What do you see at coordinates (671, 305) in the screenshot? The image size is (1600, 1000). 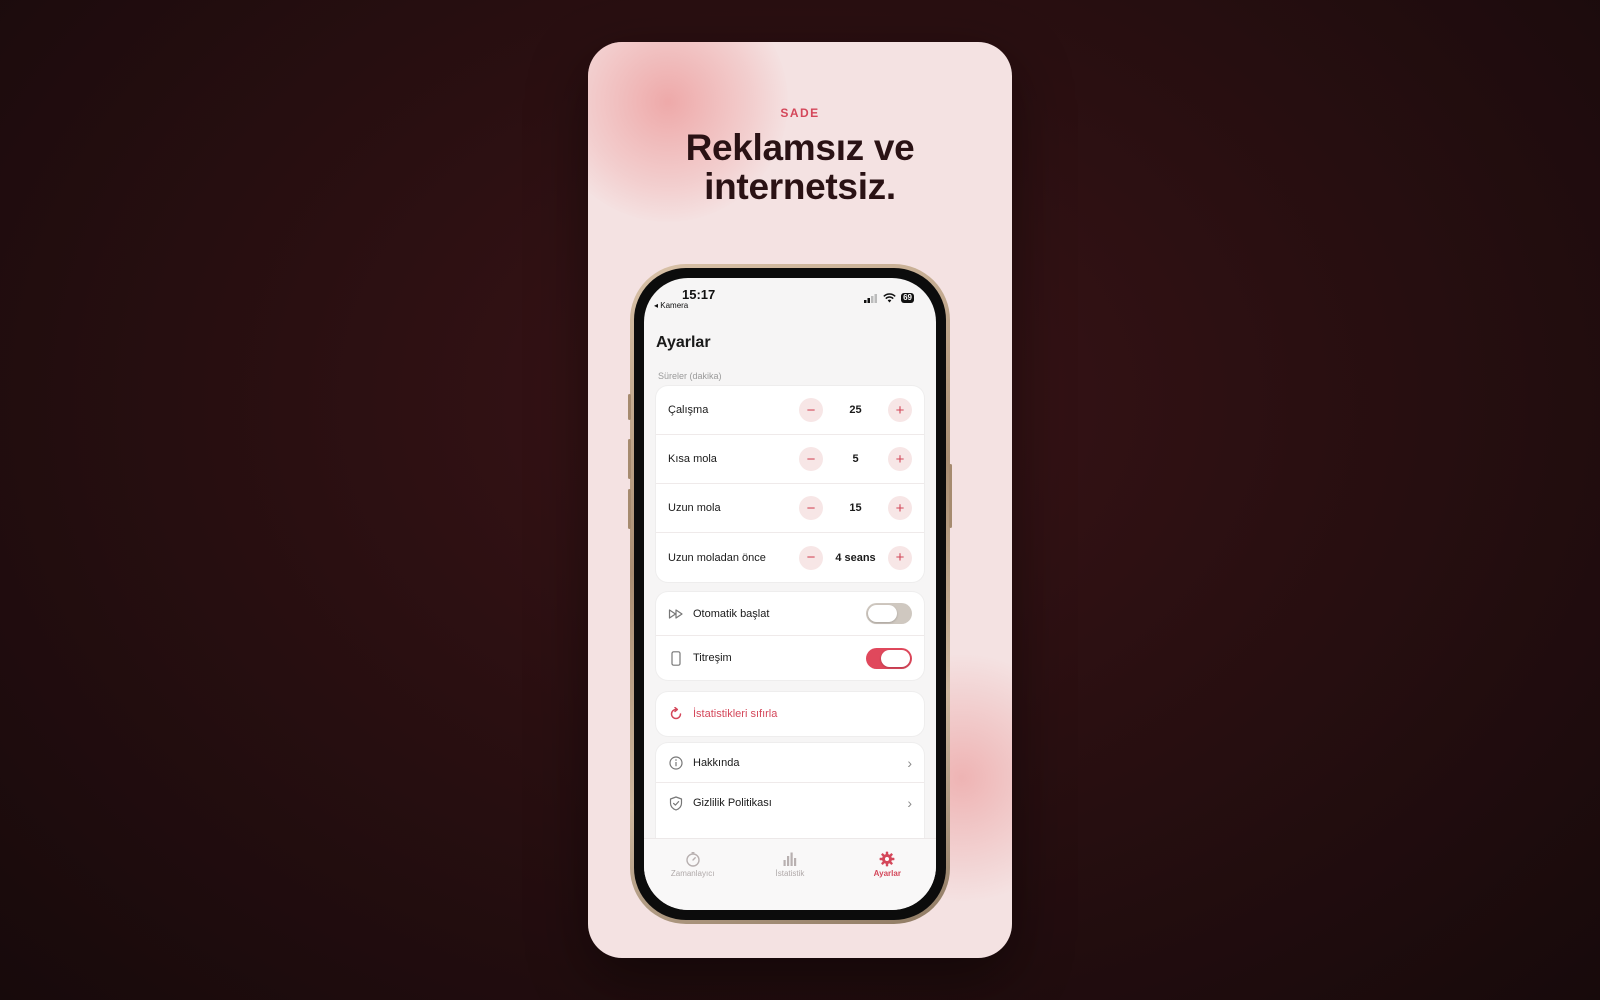 I see `back-to-camera-link: ◂ Kamera` at bounding box center [671, 305].